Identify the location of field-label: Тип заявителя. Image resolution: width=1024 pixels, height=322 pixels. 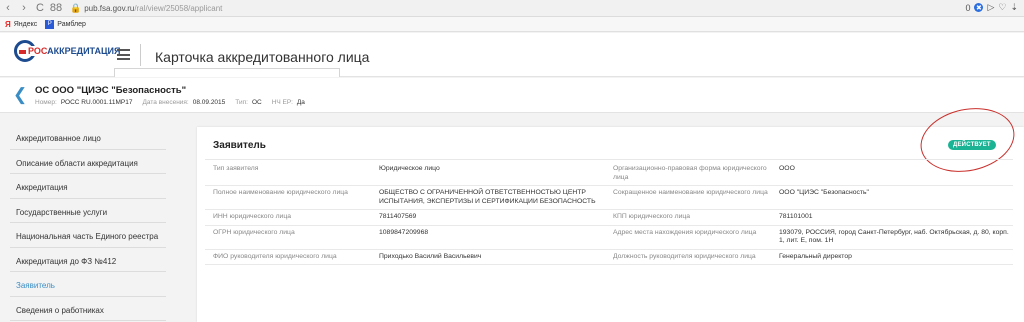
(236, 168).